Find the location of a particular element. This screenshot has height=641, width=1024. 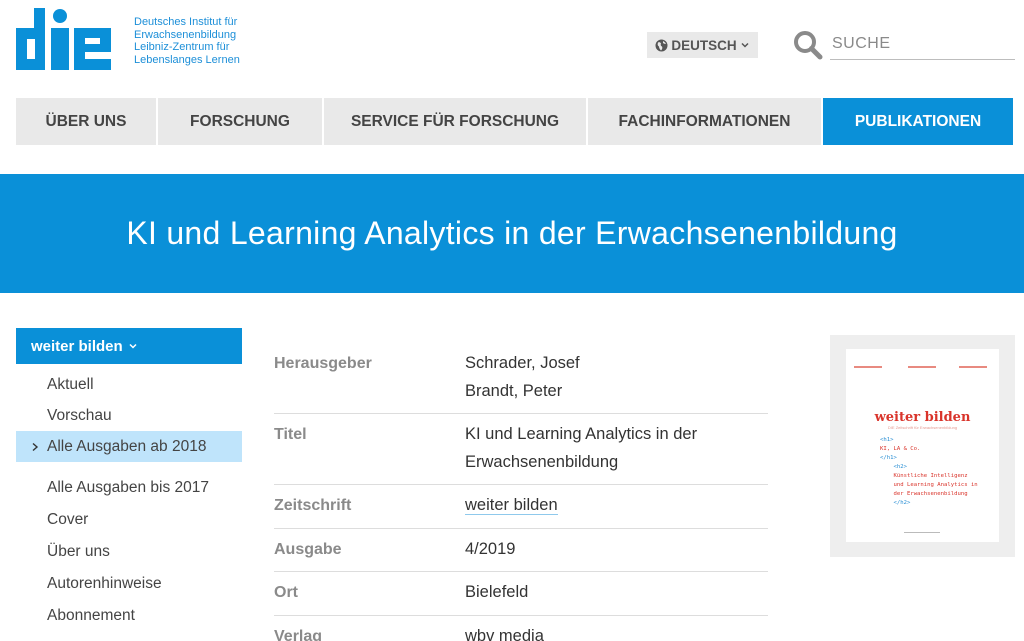

detail-value: wbv media is located at coordinates (504, 633).